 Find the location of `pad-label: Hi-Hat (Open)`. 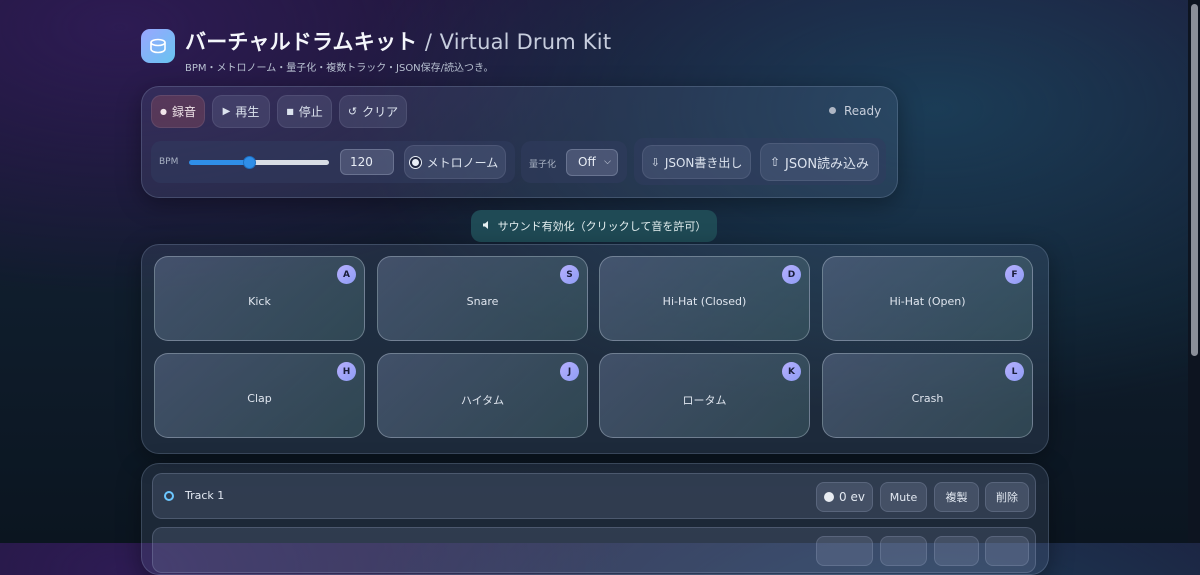

pad-label: Hi-Hat (Open) is located at coordinates (927, 301).